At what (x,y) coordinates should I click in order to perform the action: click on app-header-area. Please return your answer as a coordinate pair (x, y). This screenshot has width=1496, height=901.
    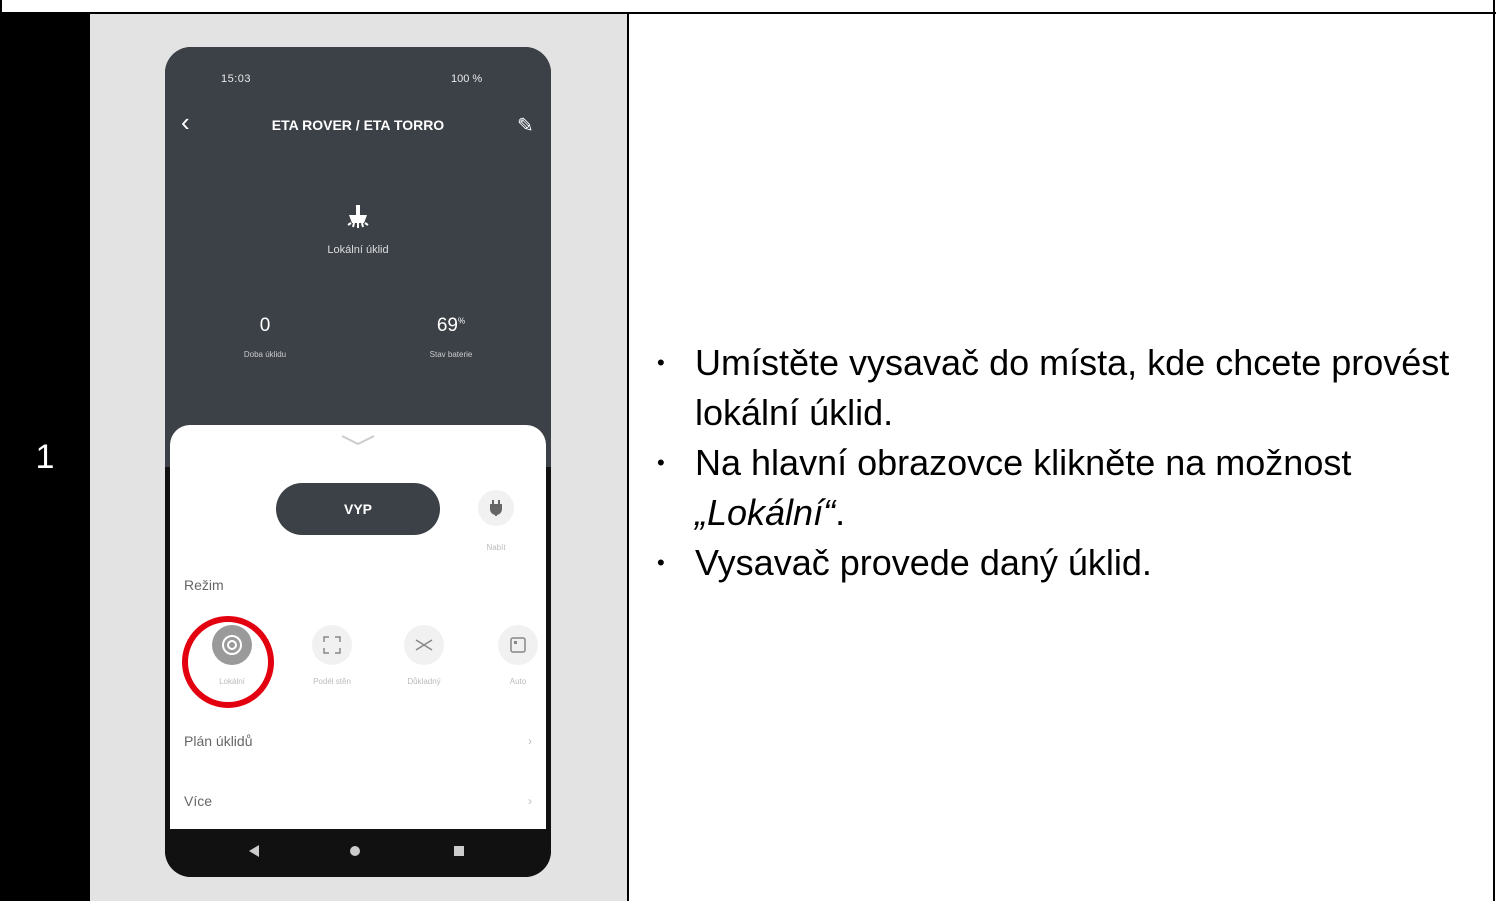
    Looking at the image, I should click on (358, 257).